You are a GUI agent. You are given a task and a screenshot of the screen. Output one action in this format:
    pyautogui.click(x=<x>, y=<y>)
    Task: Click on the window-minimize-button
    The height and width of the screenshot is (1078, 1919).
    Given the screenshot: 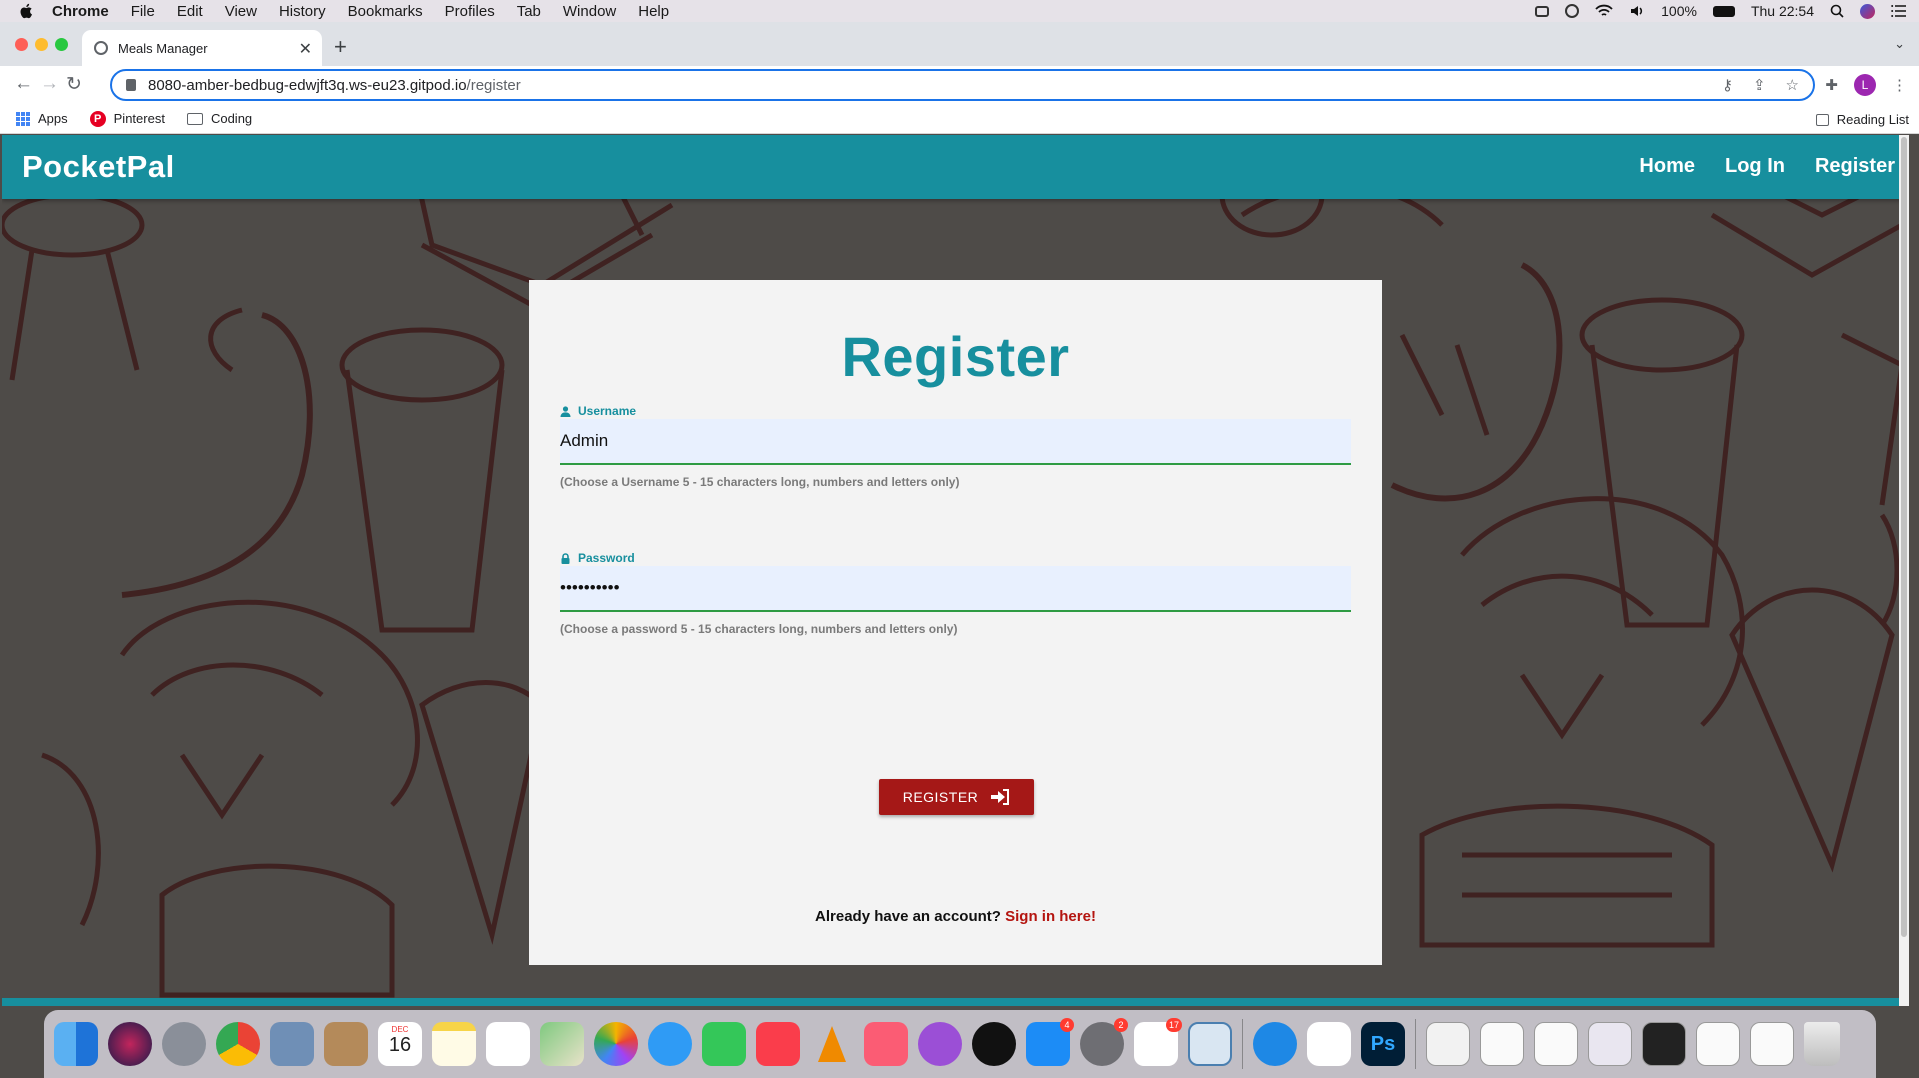 What is the action you would take?
    pyautogui.click(x=41, y=44)
    